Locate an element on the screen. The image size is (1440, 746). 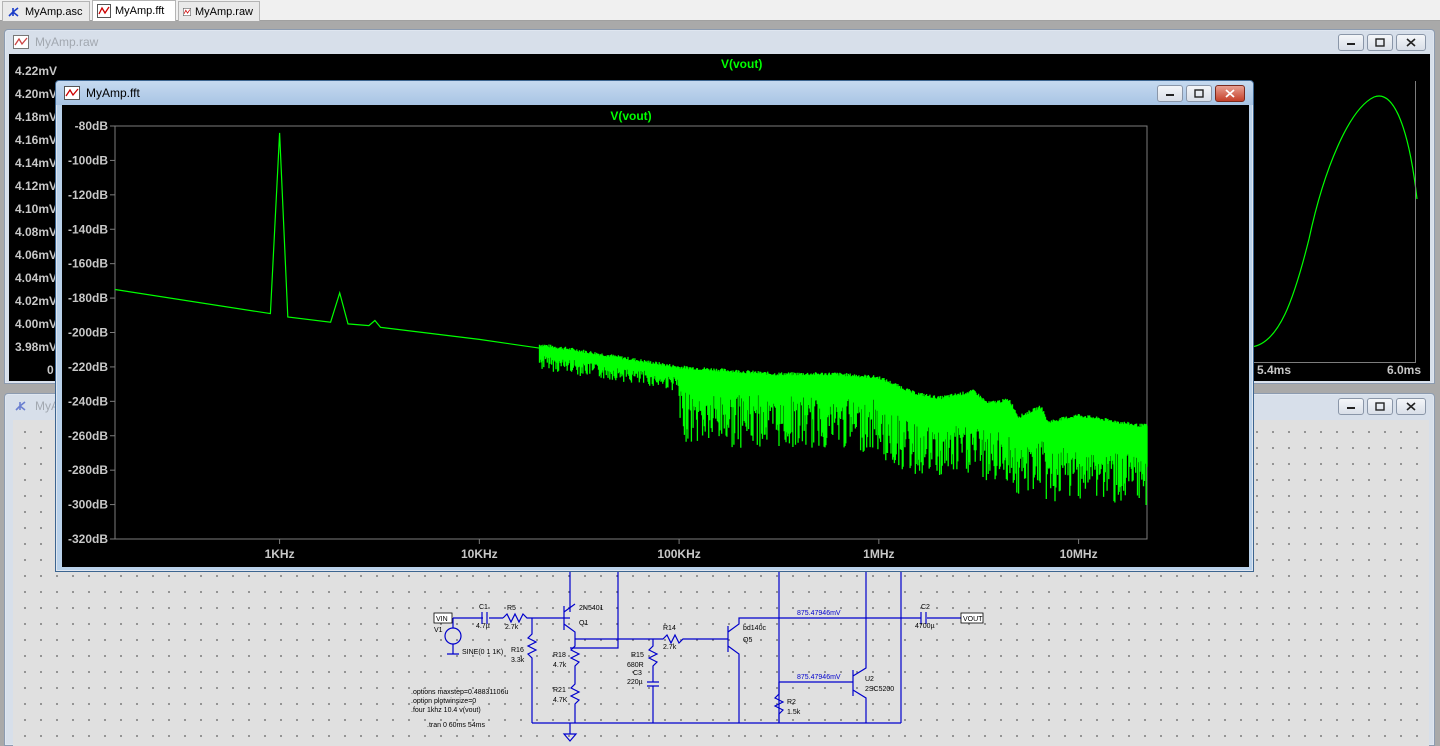
r15-value: 680R is located at coordinates (635, 665).